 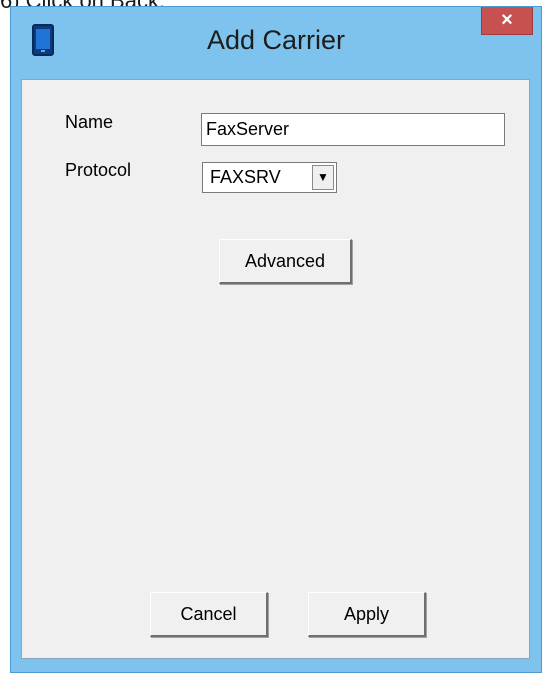 I want to click on name-input, so click(x=353, y=129).